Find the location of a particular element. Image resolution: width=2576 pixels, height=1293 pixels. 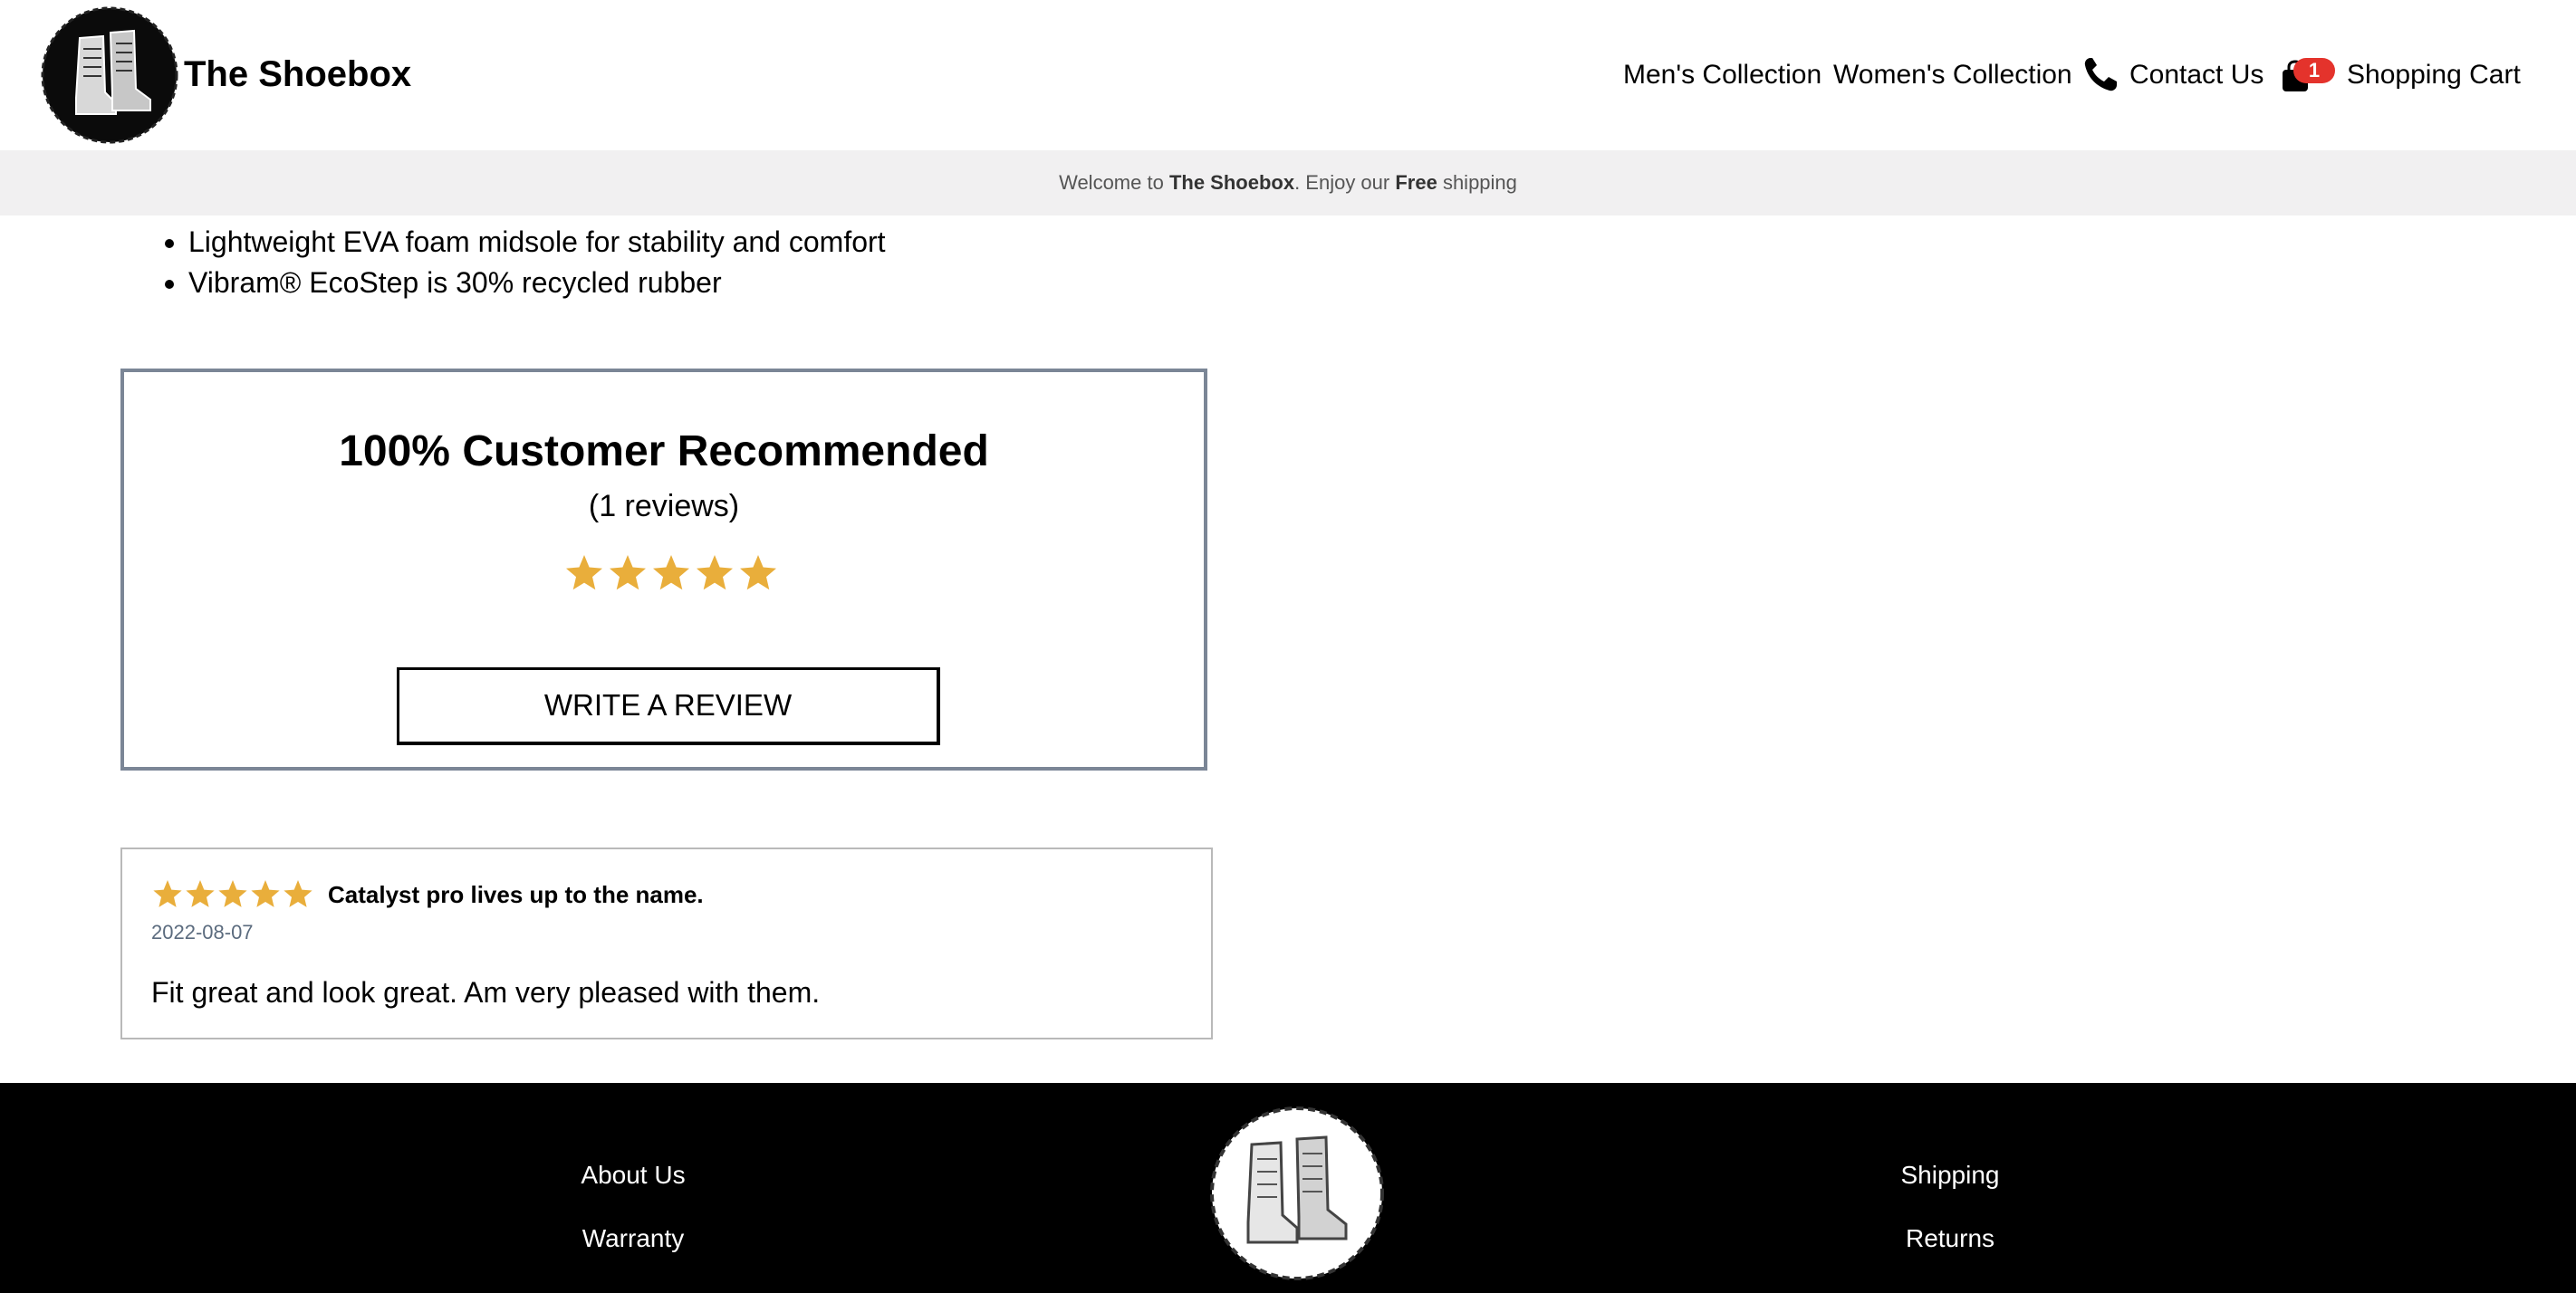

nav-womens-collection: Women's Collection is located at coordinates (1952, 75).